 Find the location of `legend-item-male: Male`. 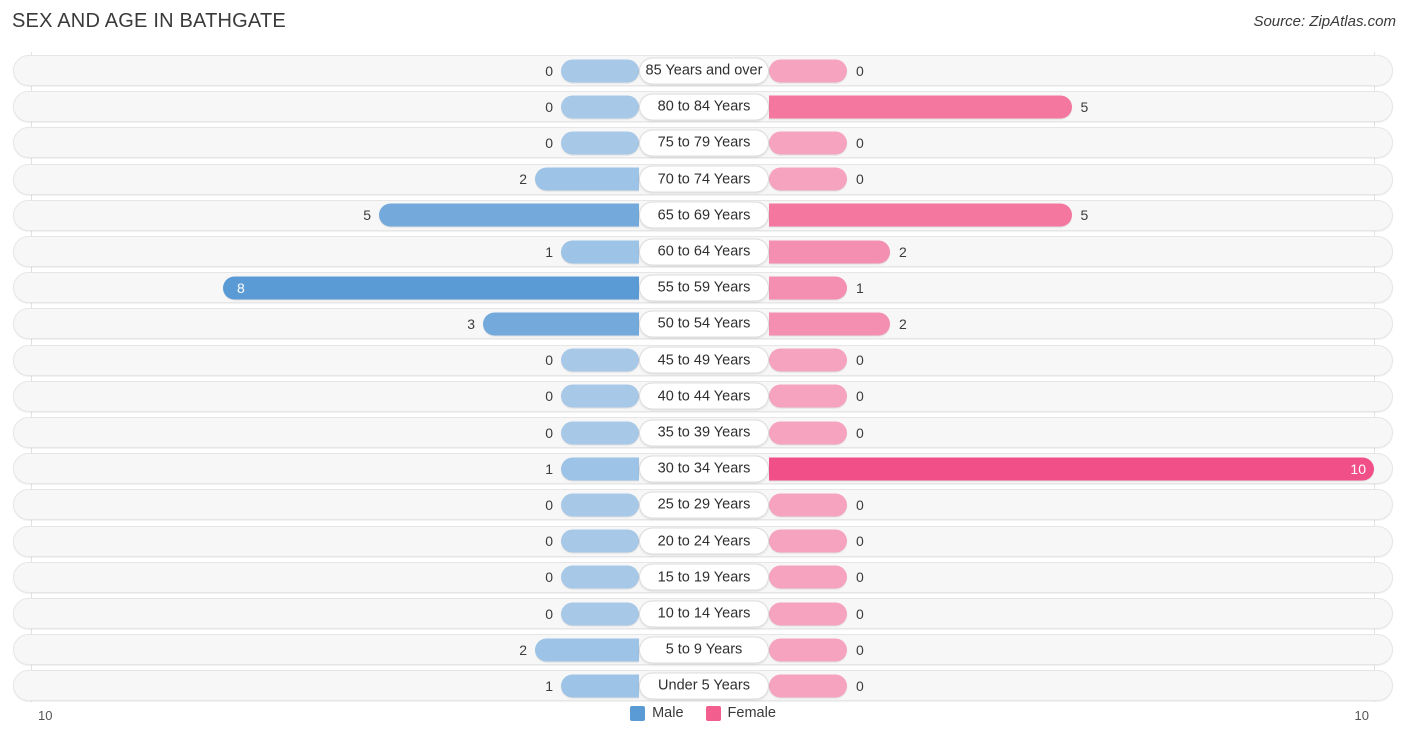

legend-item-male: Male is located at coordinates (657, 713).